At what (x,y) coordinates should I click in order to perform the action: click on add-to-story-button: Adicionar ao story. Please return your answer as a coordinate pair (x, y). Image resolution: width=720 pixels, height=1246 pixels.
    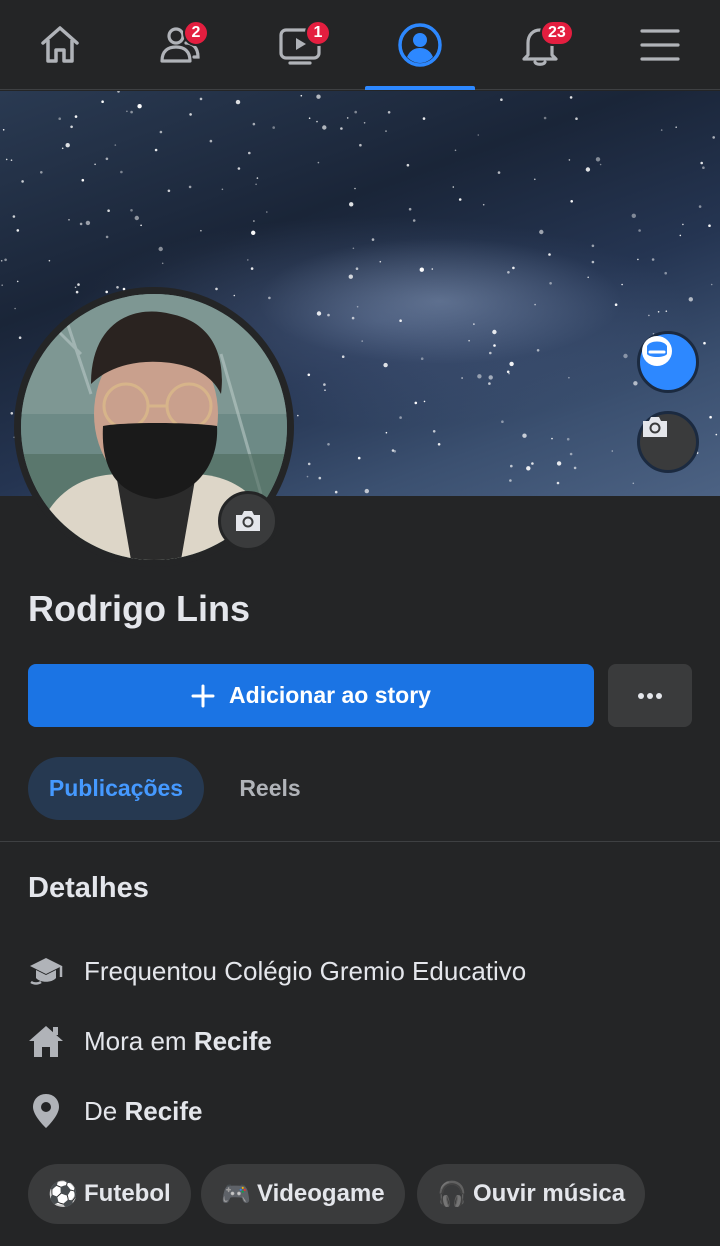
    Looking at the image, I should click on (311, 695).